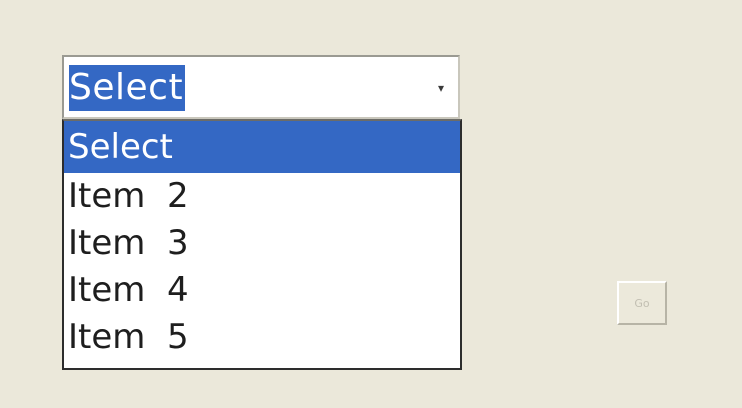 The width and height of the screenshot is (742, 408). I want to click on option-item-4: Item 4, so click(262, 290).